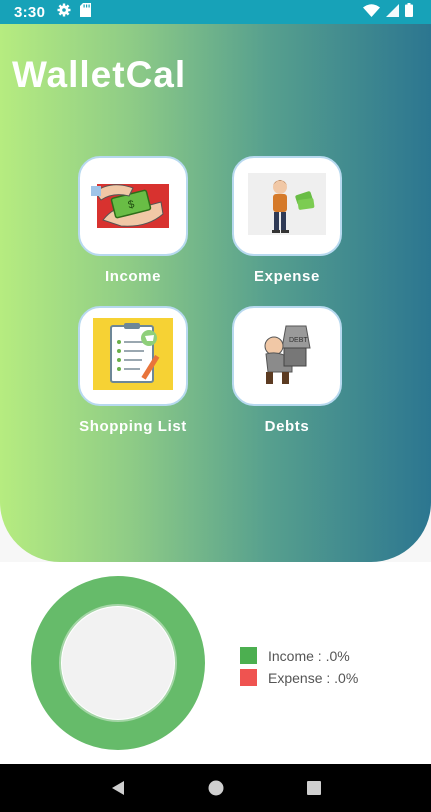  What do you see at coordinates (287, 276) in the screenshot?
I see `expense-label: Expense` at bounding box center [287, 276].